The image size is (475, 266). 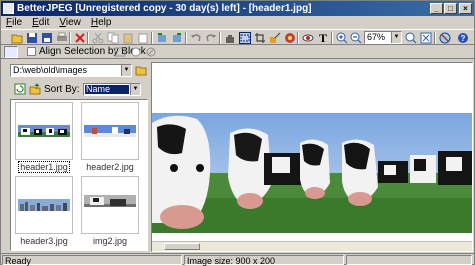 I want to click on hand-tool-icon, so click(x=230, y=38).